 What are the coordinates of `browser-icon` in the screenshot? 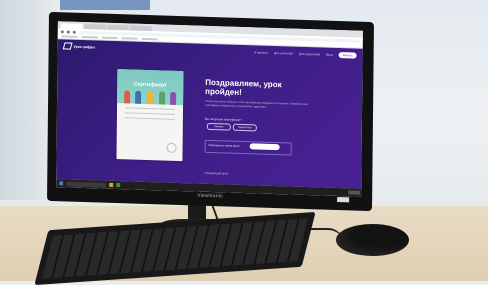 It's located at (118, 185).